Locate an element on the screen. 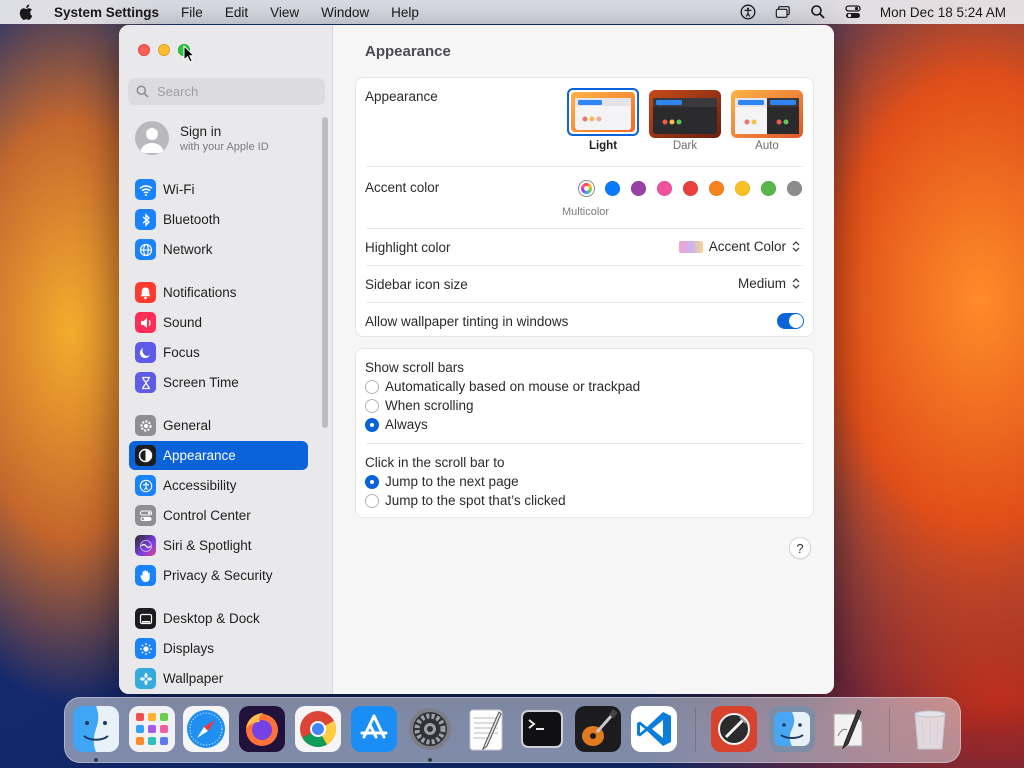  search-input is located at coordinates (232, 91).